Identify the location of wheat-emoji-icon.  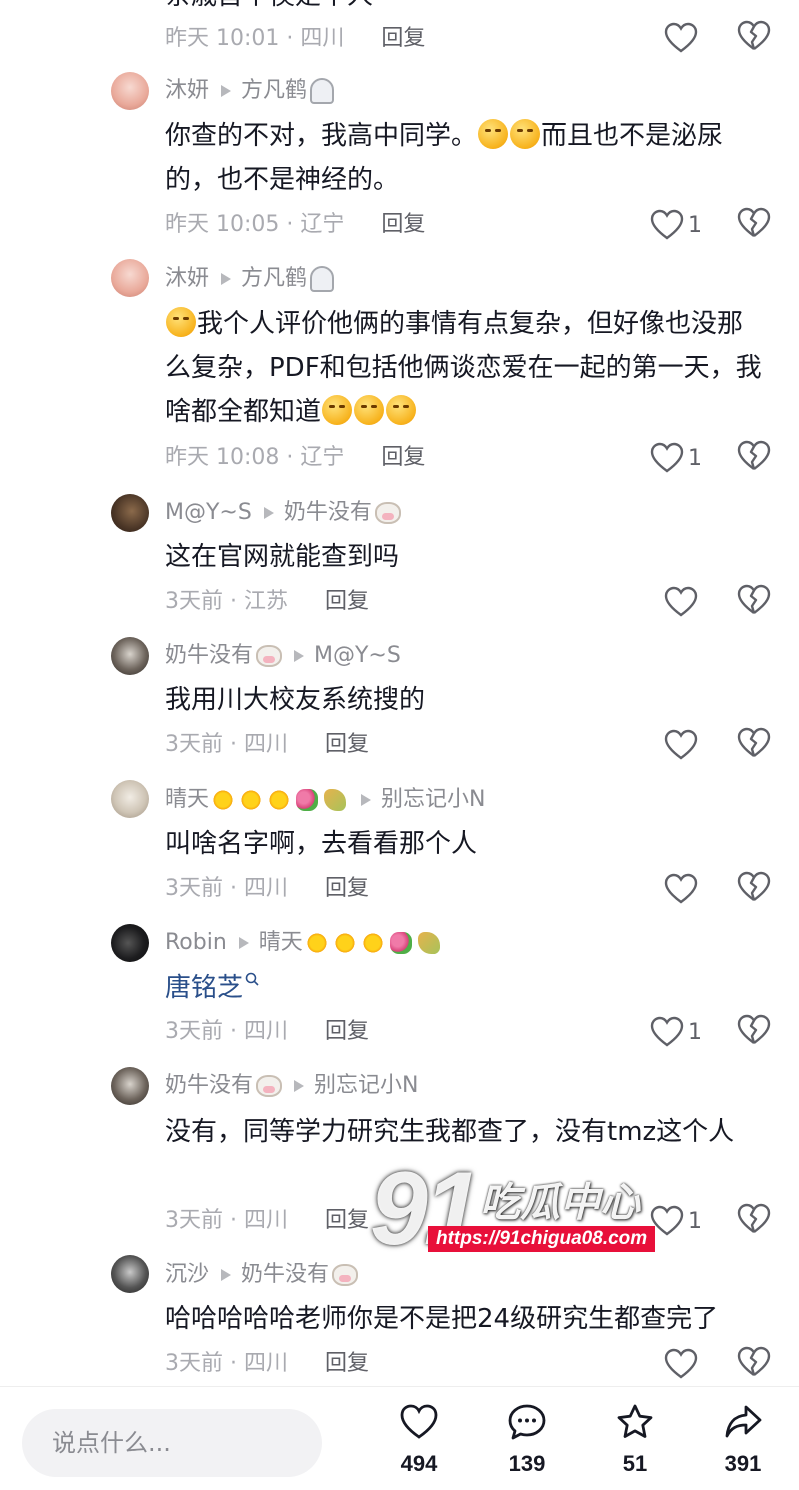
(335, 800).